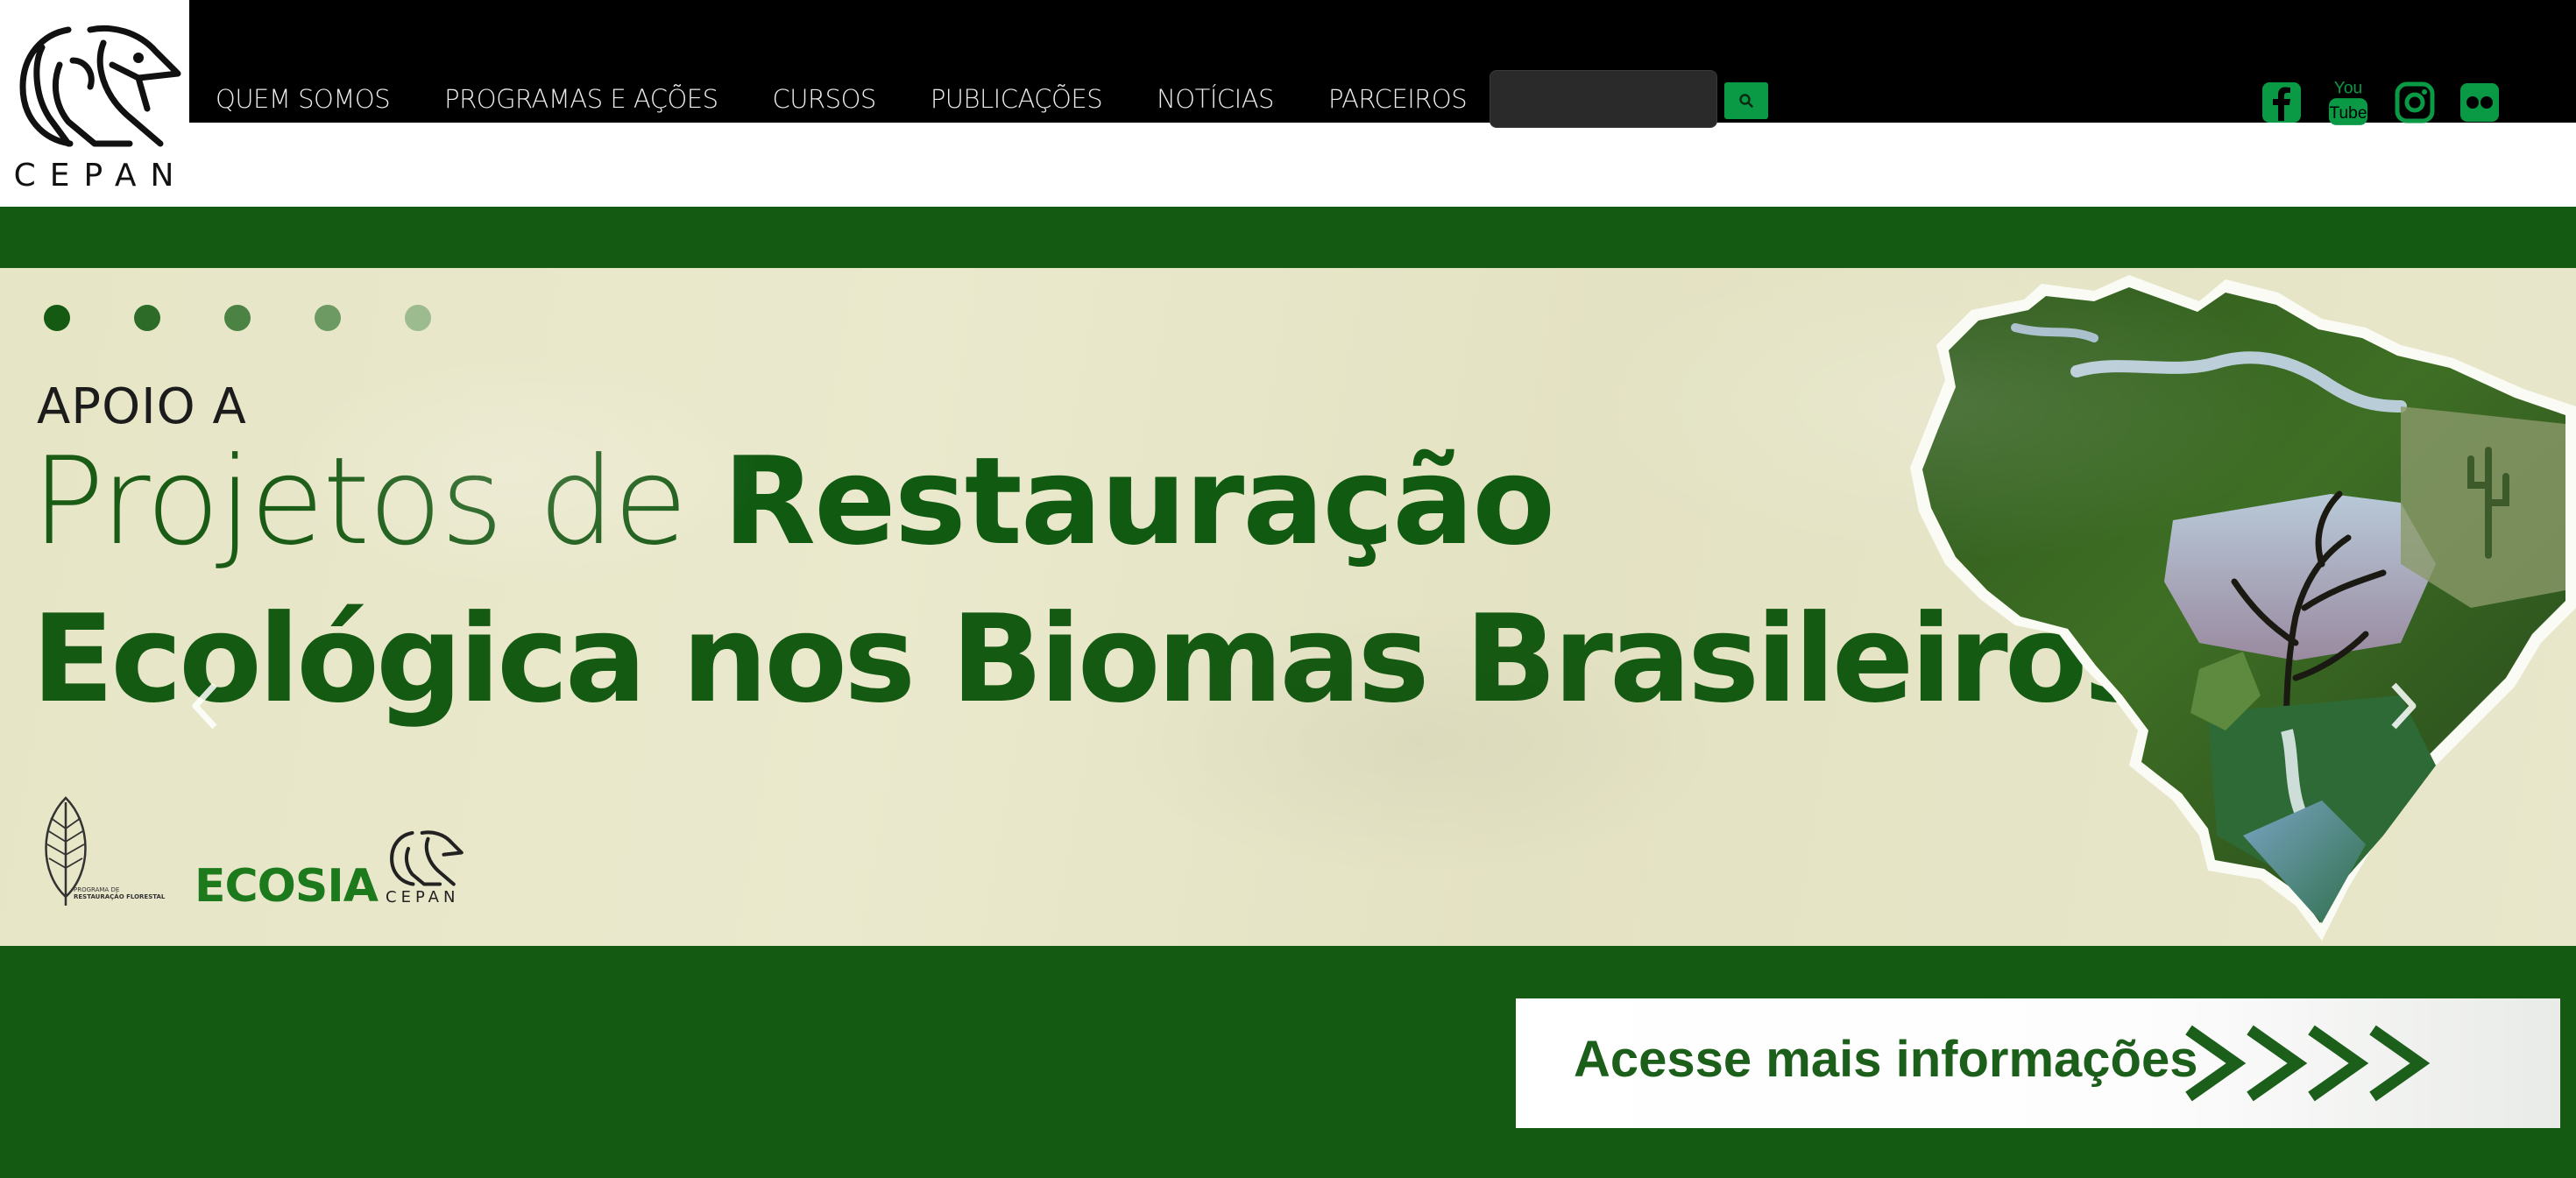 Image resolution: width=2576 pixels, height=1178 pixels. I want to click on instagram-link, so click(2415, 102).